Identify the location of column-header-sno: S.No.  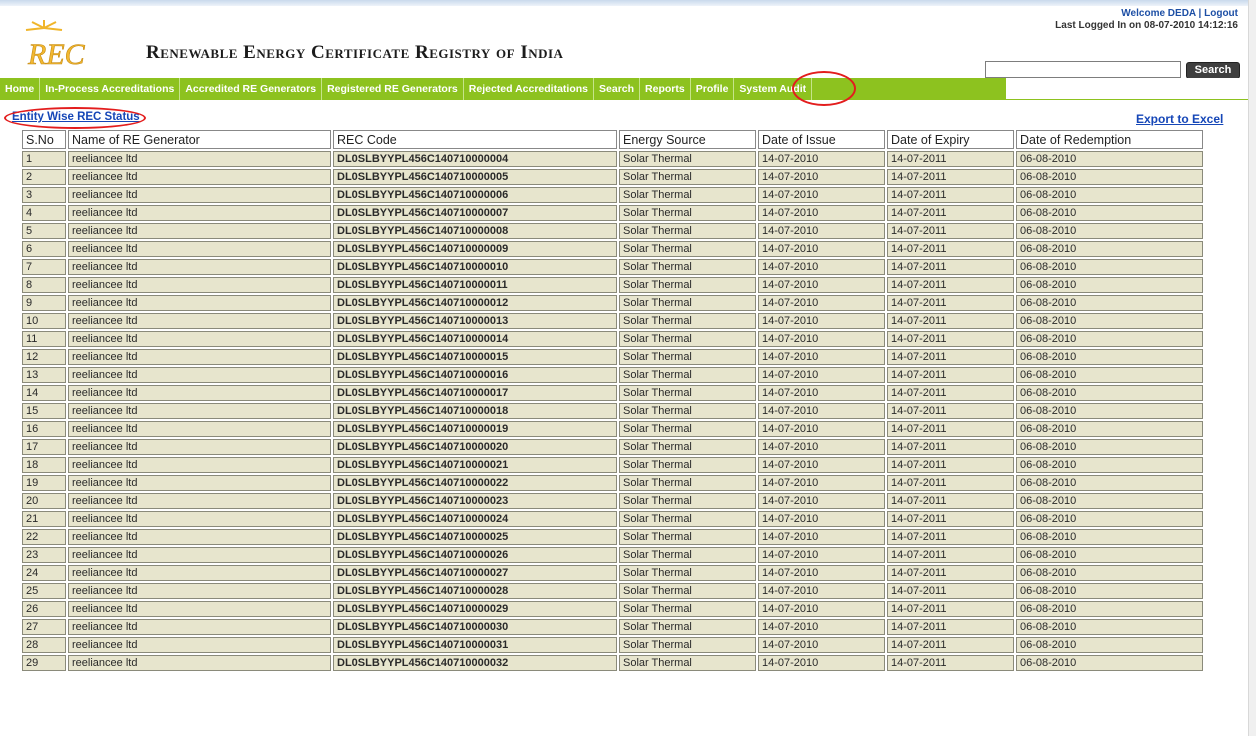
(44, 139).